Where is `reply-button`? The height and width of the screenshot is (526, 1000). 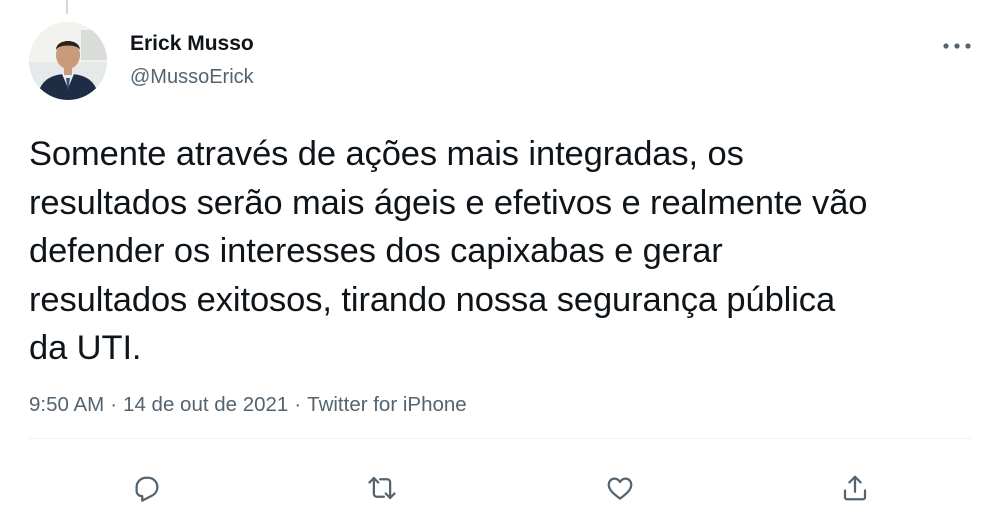
reply-button is located at coordinates (146, 488).